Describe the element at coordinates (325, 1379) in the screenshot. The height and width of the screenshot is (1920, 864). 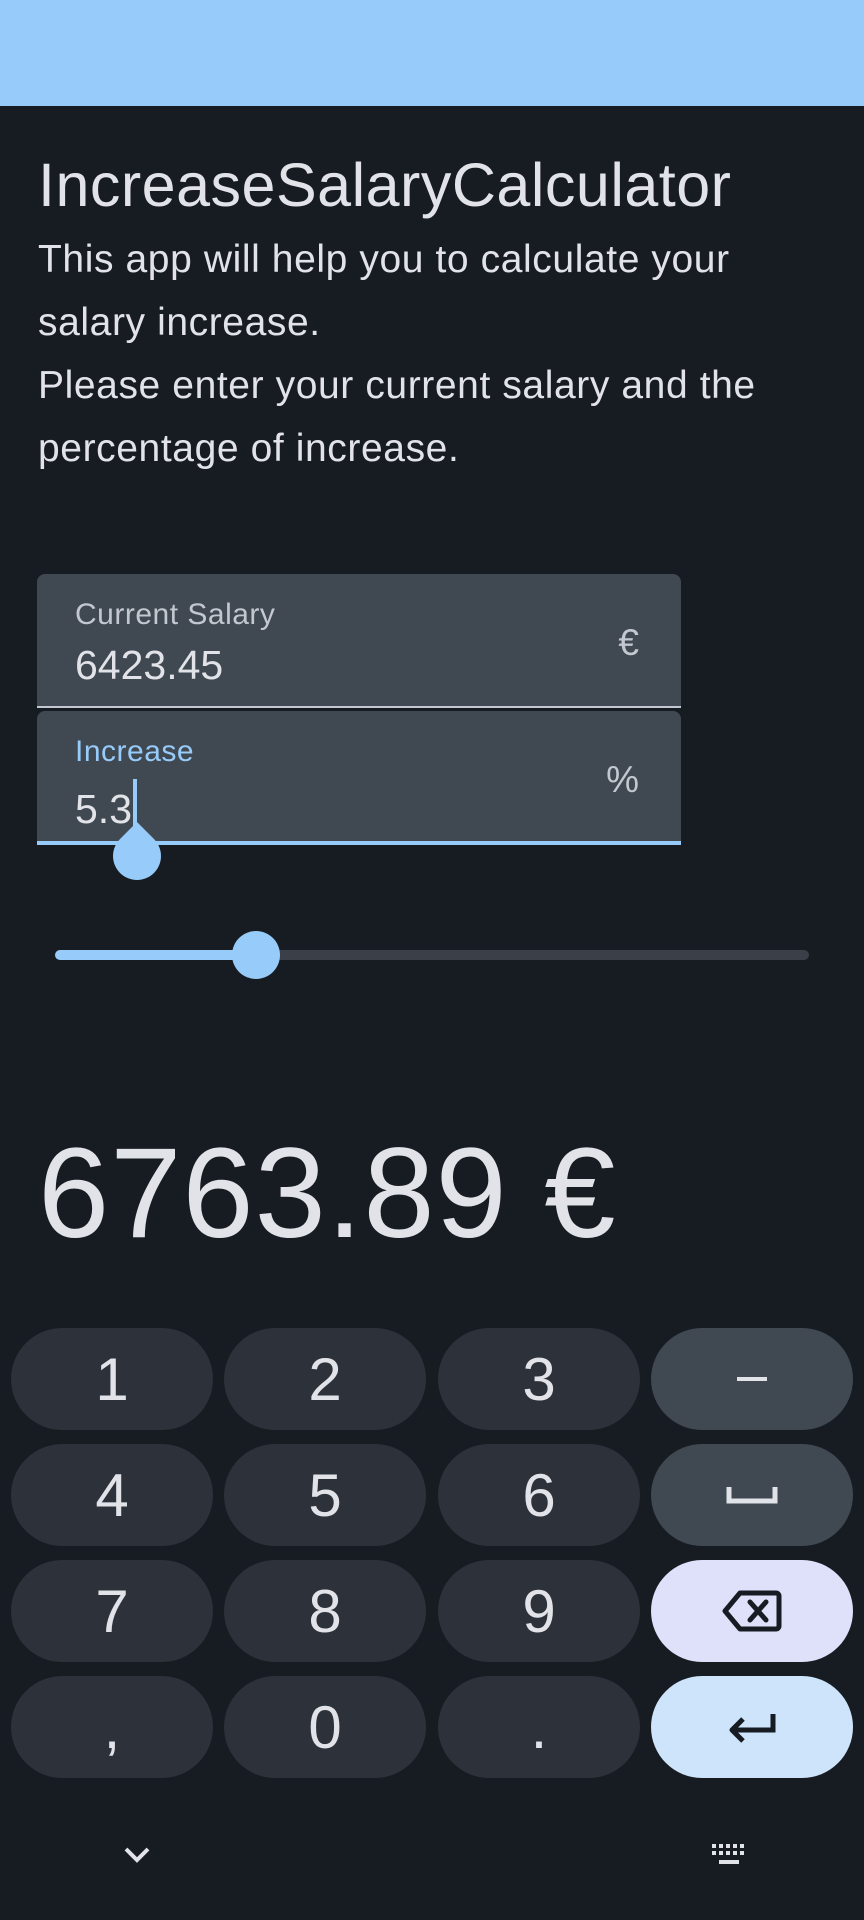
I see `key-2: 2` at that location.